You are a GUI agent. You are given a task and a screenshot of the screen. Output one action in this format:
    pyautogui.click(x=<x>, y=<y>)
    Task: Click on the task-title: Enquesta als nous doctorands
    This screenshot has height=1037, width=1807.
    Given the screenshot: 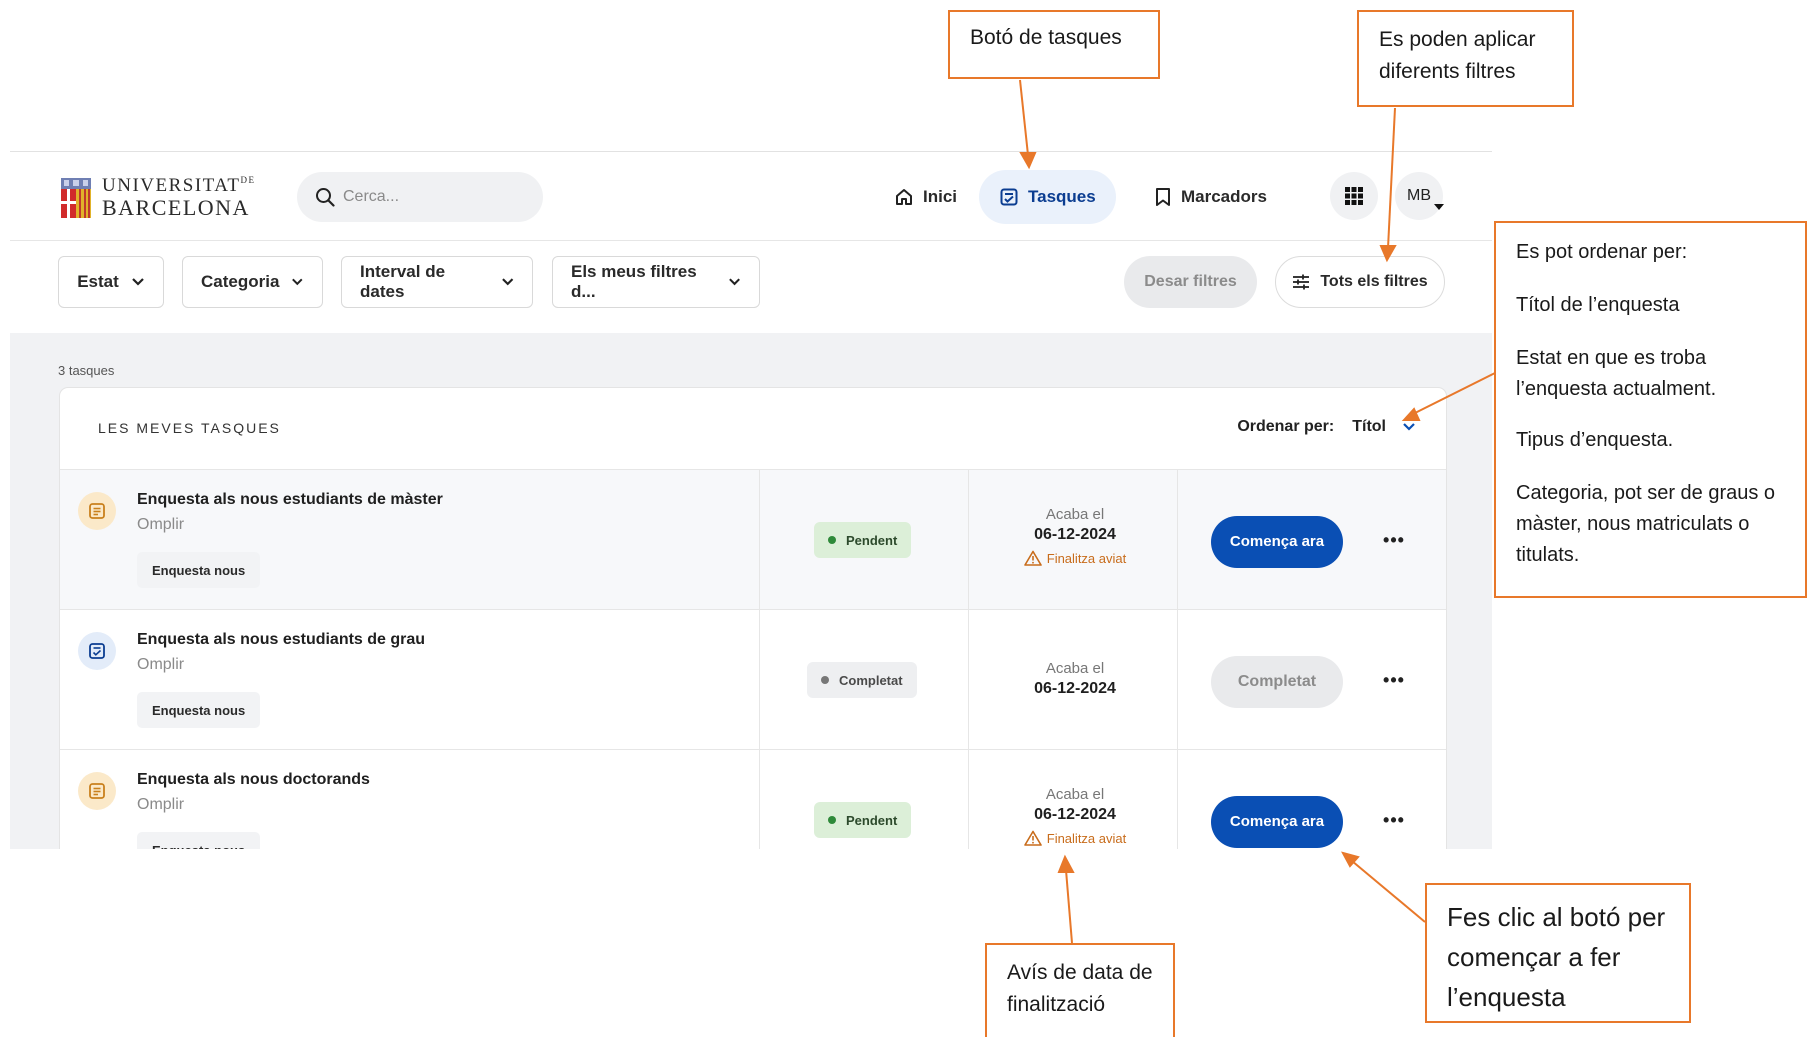 What is the action you would take?
    pyautogui.click(x=253, y=780)
    